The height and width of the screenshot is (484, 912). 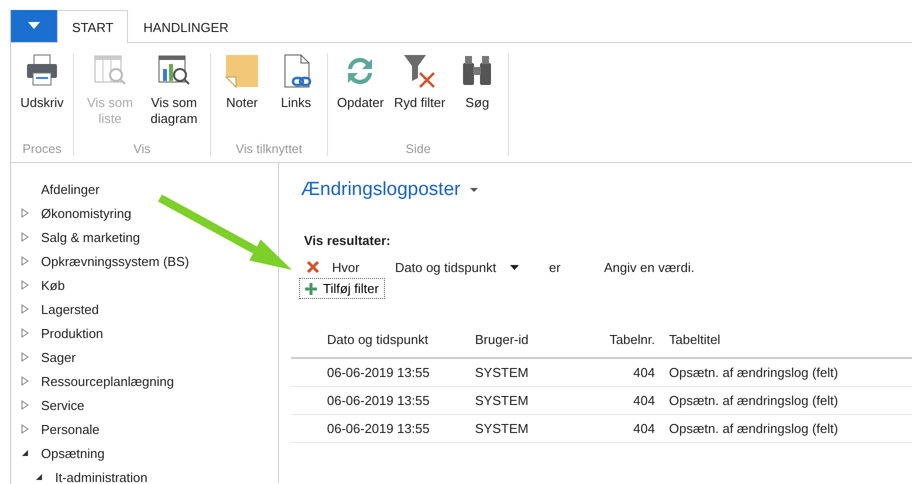 What do you see at coordinates (53, 285) in the screenshot?
I see `nav-item: Køb` at bounding box center [53, 285].